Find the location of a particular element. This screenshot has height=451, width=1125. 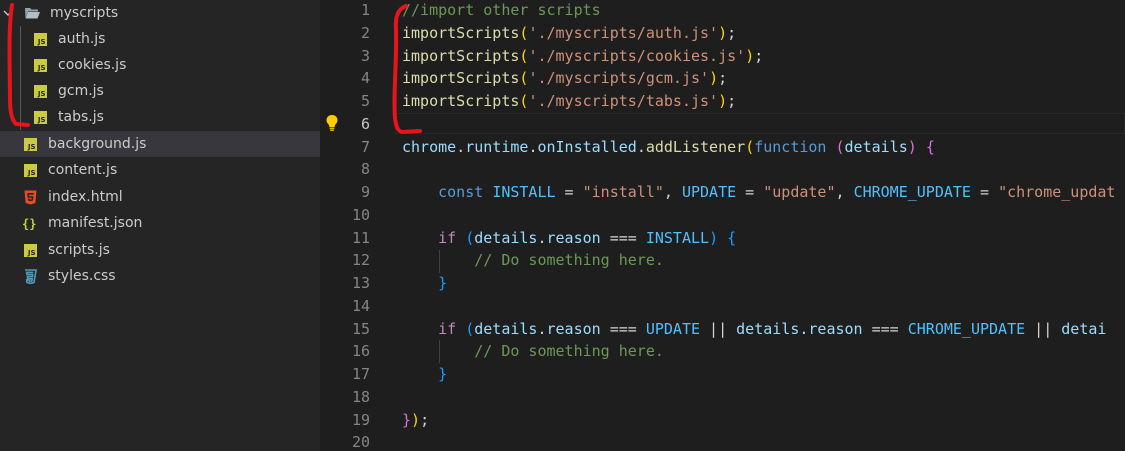

line-number: 19 is located at coordinates (360, 420).